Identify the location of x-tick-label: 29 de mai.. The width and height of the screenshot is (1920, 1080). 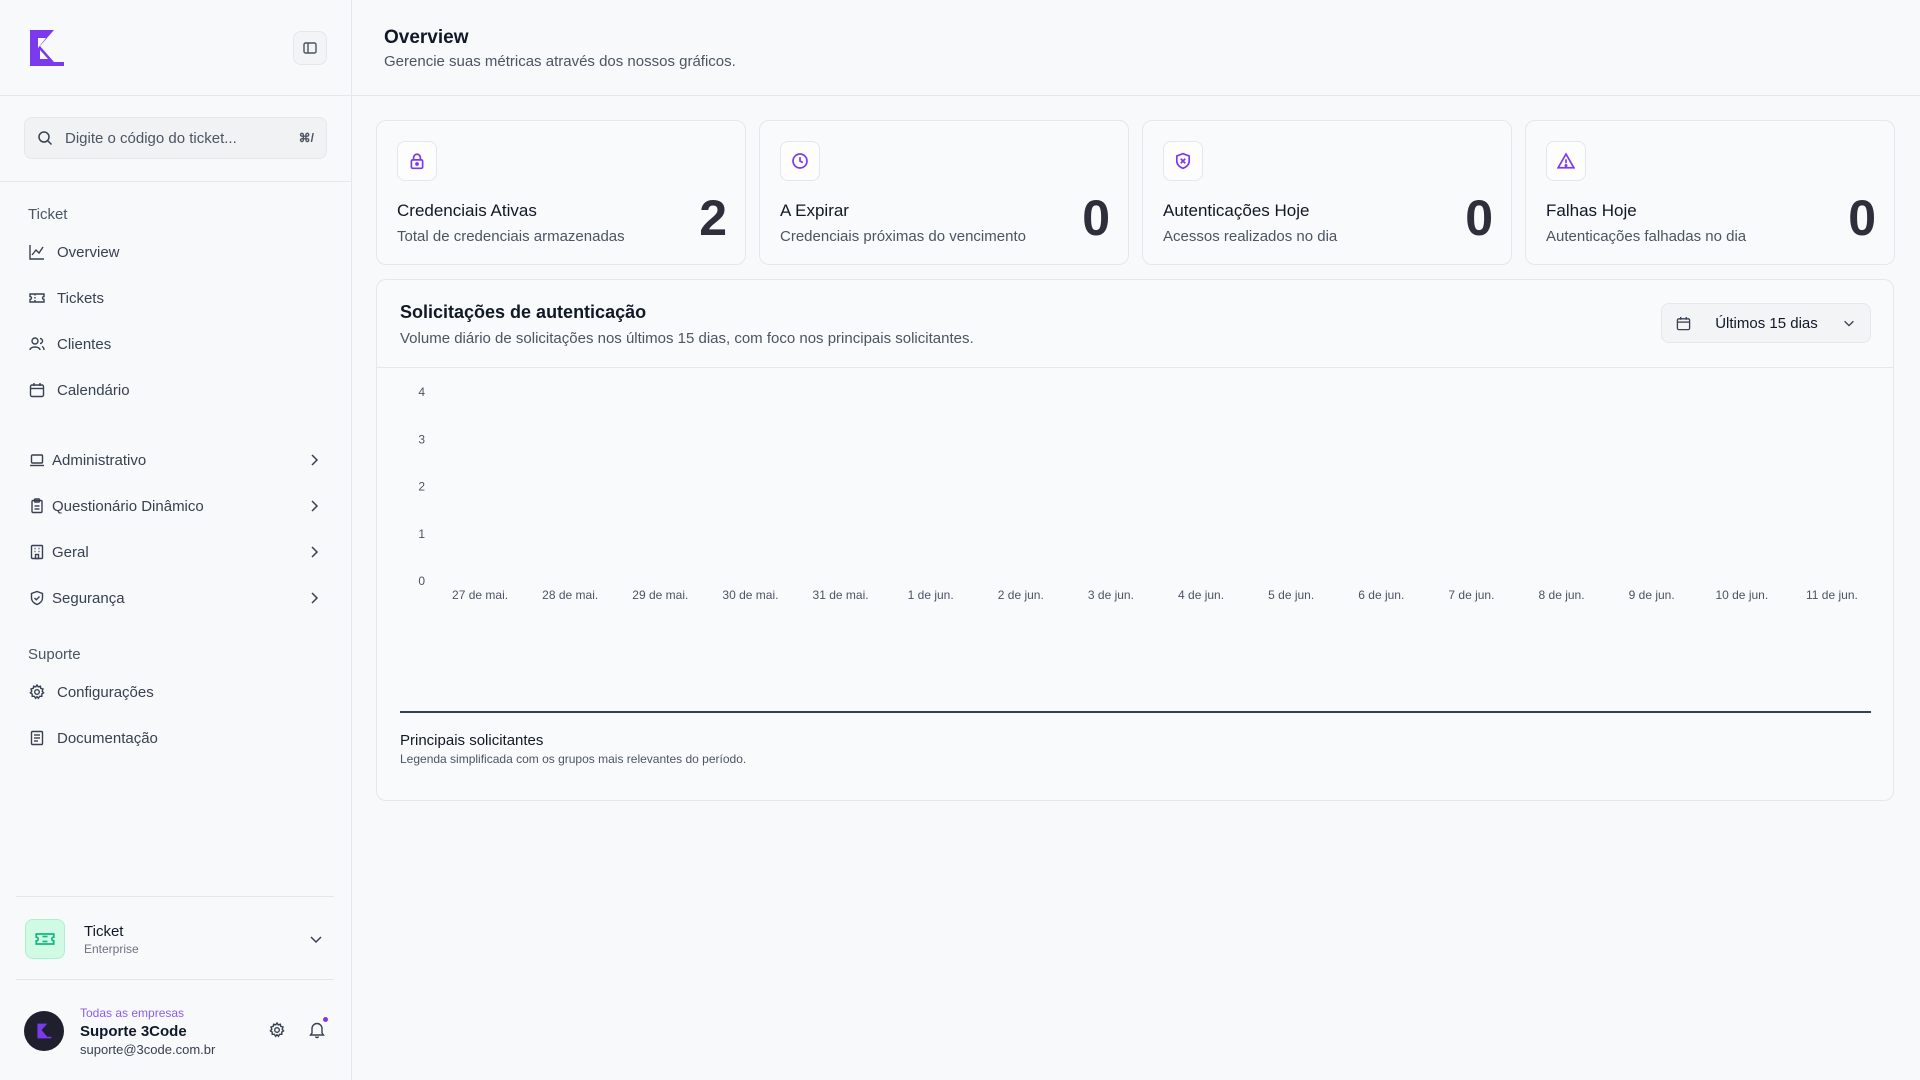
(660, 595).